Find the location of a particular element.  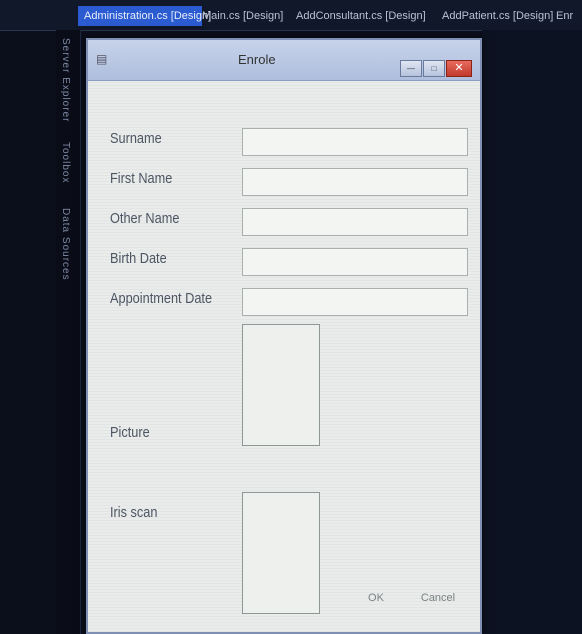

ide-tab-administration: Administration.cs [Design] is located at coordinates (144, 16).